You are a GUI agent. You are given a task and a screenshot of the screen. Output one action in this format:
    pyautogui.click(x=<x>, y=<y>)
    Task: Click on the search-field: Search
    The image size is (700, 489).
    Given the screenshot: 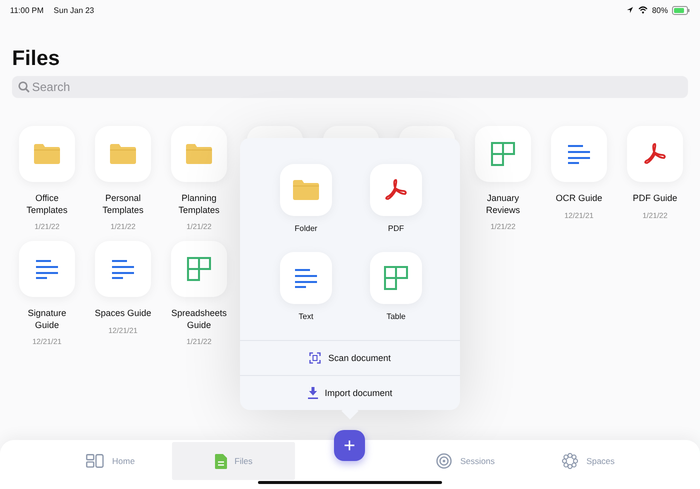 What is the action you would take?
    pyautogui.click(x=350, y=87)
    